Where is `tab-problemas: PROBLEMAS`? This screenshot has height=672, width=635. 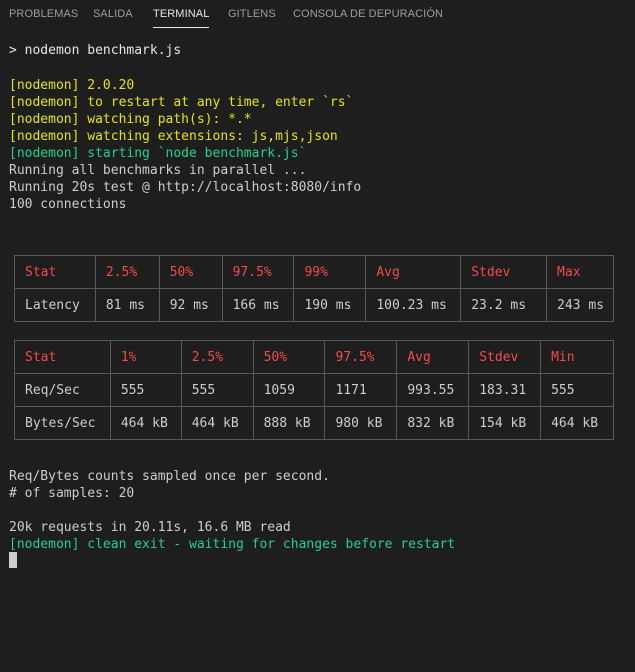 tab-problemas: PROBLEMAS is located at coordinates (43, 14).